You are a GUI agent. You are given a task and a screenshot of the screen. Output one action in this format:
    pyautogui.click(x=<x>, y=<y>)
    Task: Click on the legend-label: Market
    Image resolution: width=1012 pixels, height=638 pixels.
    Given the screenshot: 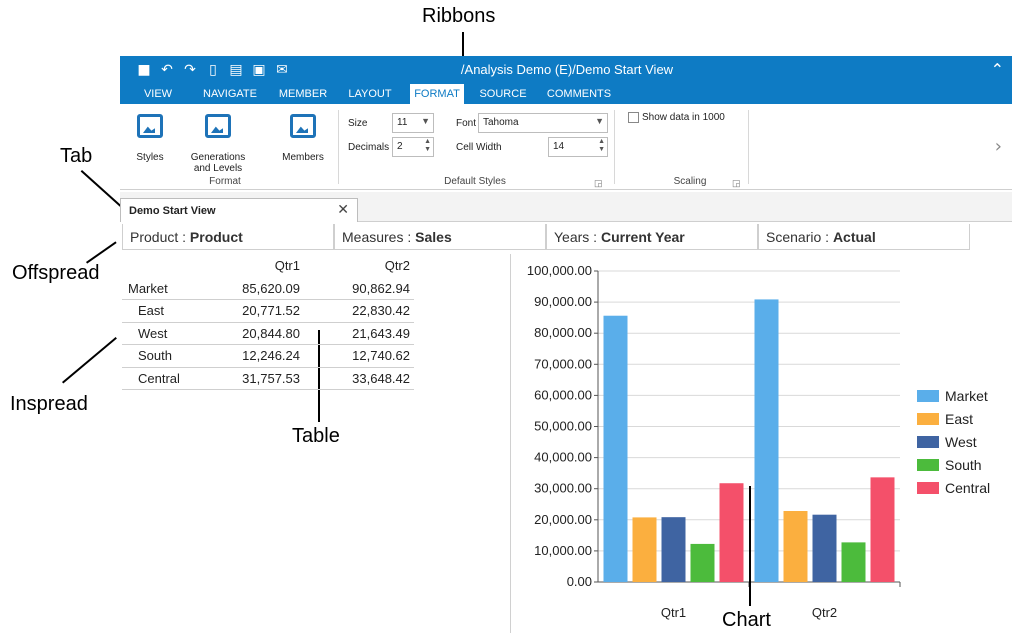 What is the action you would take?
    pyautogui.click(x=966, y=396)
    